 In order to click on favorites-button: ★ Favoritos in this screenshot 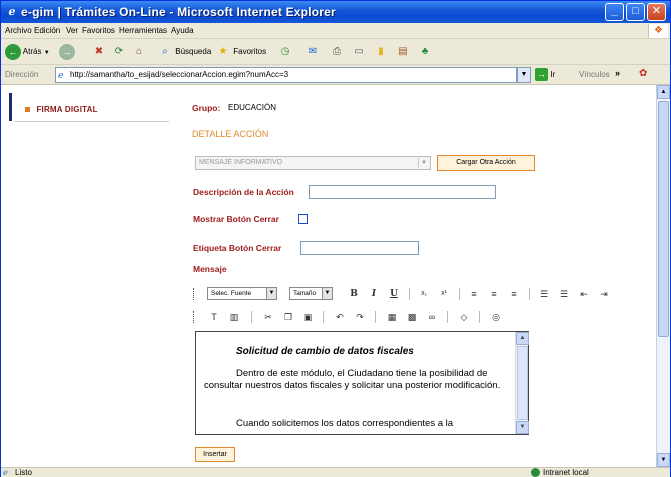, I will do `click(241, 52)`.